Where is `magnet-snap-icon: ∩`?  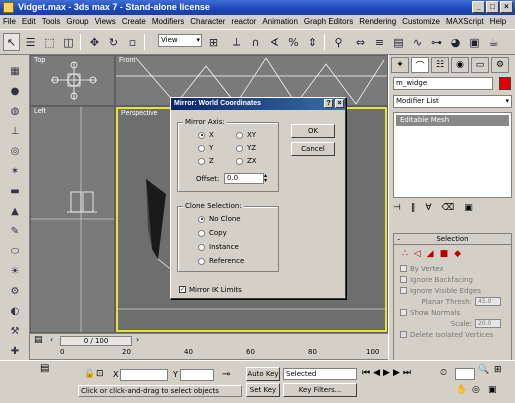
magnet-snap-icon: ∩ is located at coordinates (255, 42).